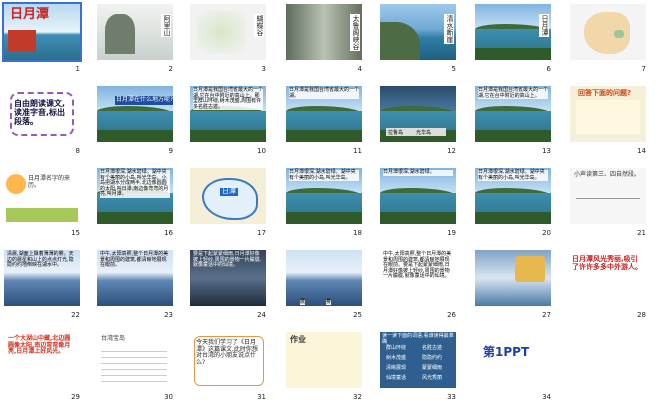 The width and height of the screenshot is (660, 411). Describe the element at coordinates (608, 114) in the screenshot. I see `slide-thumbnail: 回答下面的问题?` at that location.